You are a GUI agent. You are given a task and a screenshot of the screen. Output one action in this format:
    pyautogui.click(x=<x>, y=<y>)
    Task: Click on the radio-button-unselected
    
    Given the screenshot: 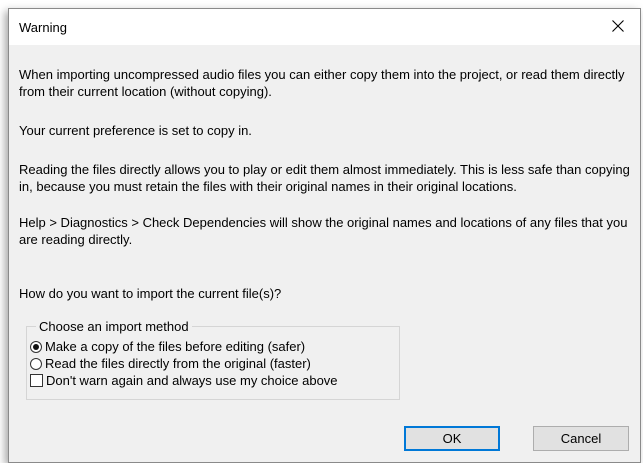 What is the action you would take?
    pyautogui.click(x=36, y=363)
    